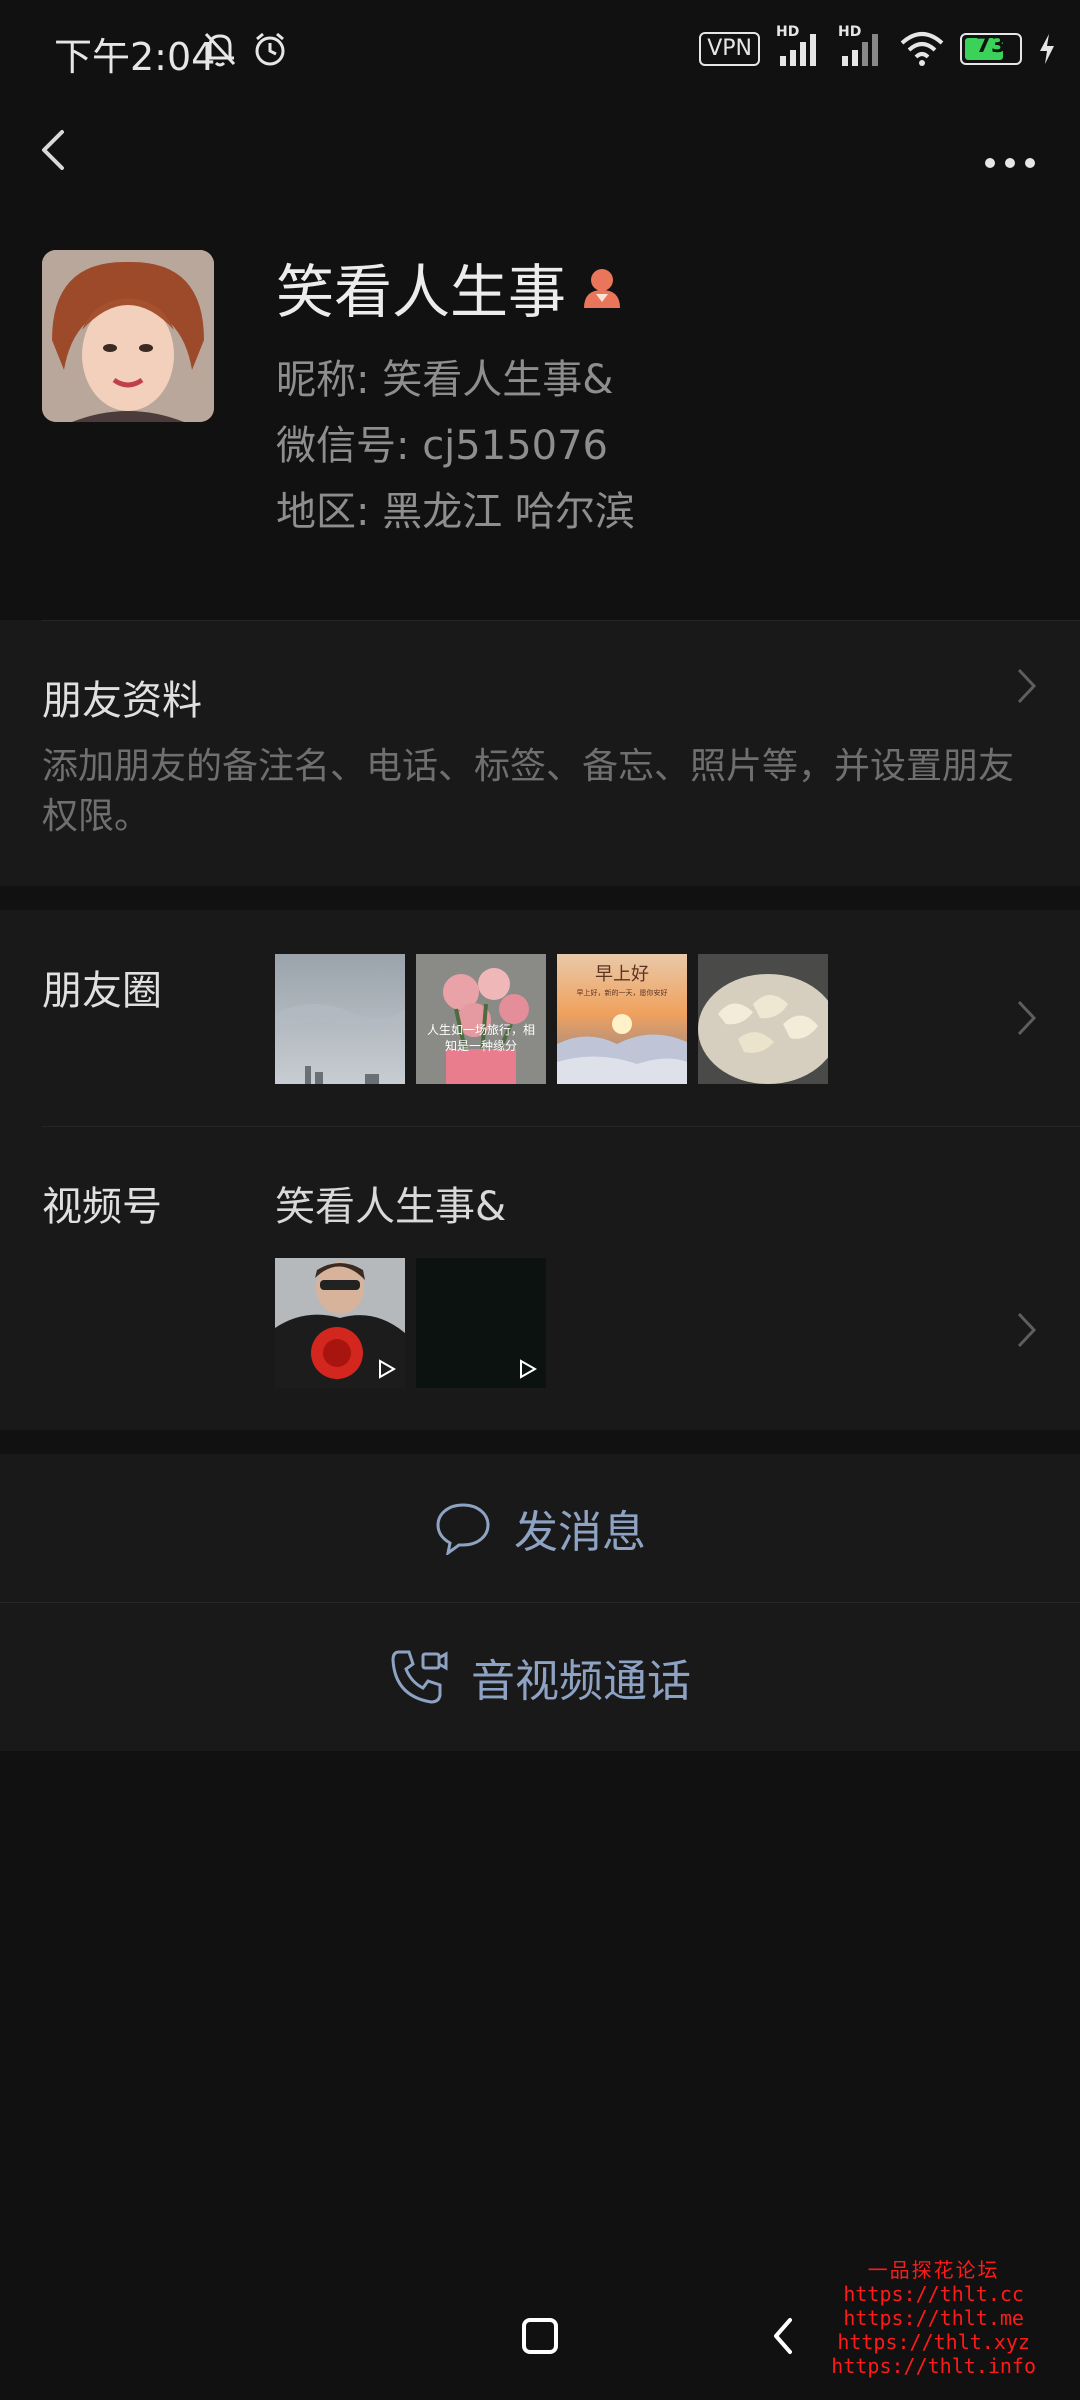 Image resolution: width=1080 pixels, height=2400 pixels. Describe the element at coordinates (455, 512) in the screenshot. I see `profile-region: 地区: 黑龙江 哈尔滨` at that location.